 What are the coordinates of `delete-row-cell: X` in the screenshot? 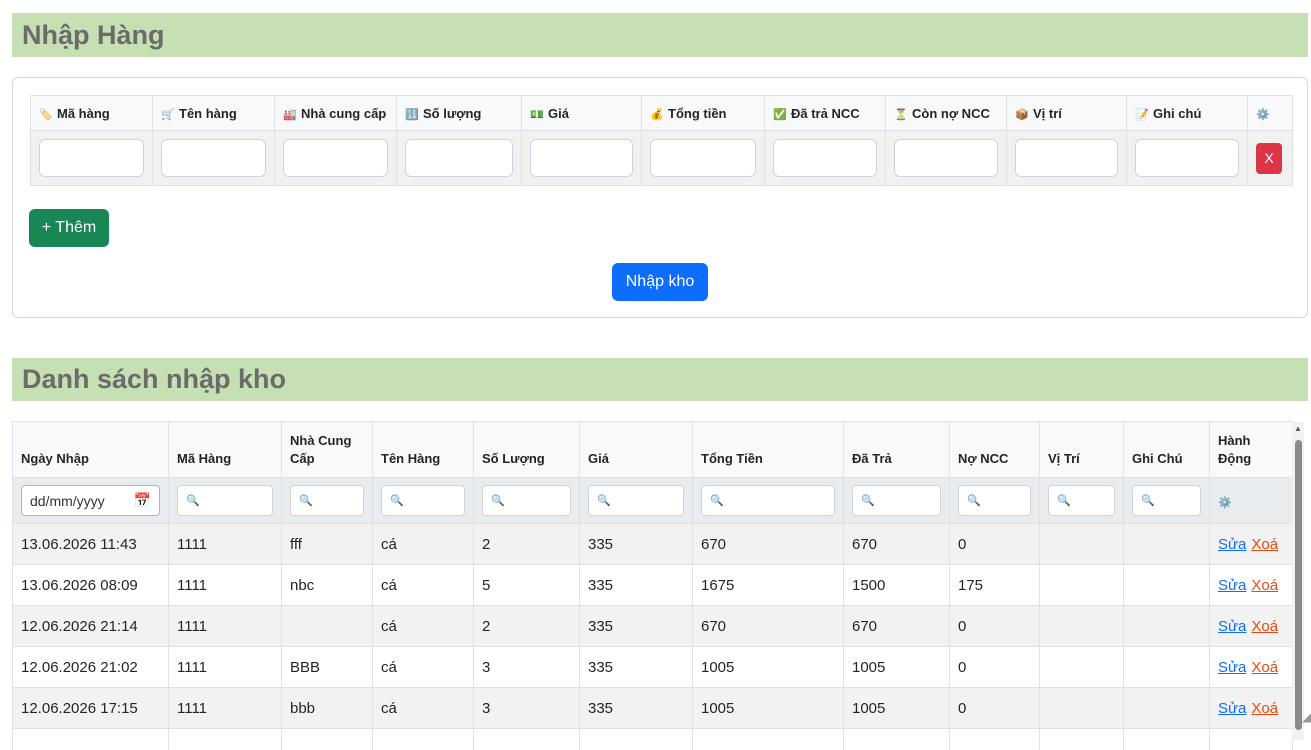 It's located at (1270, 158).